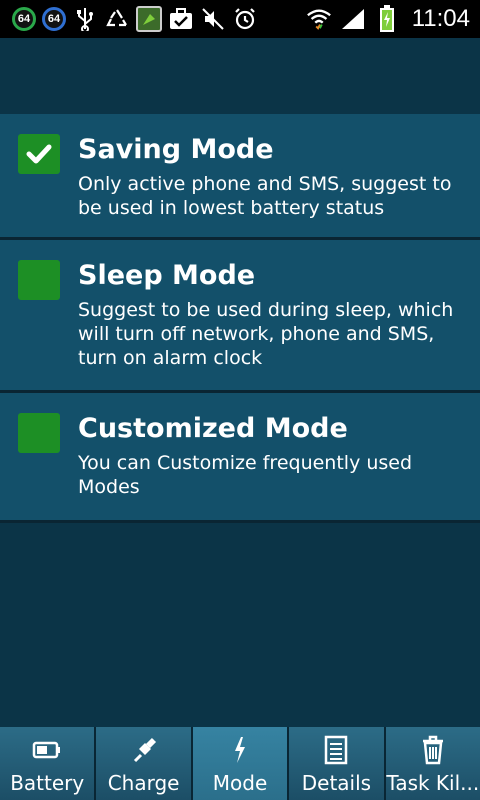 This screenshot has height=800, width=480. Describe the element at coordinates (387, 18) in the screenshot. I see `battery-charging-icon` at that location.